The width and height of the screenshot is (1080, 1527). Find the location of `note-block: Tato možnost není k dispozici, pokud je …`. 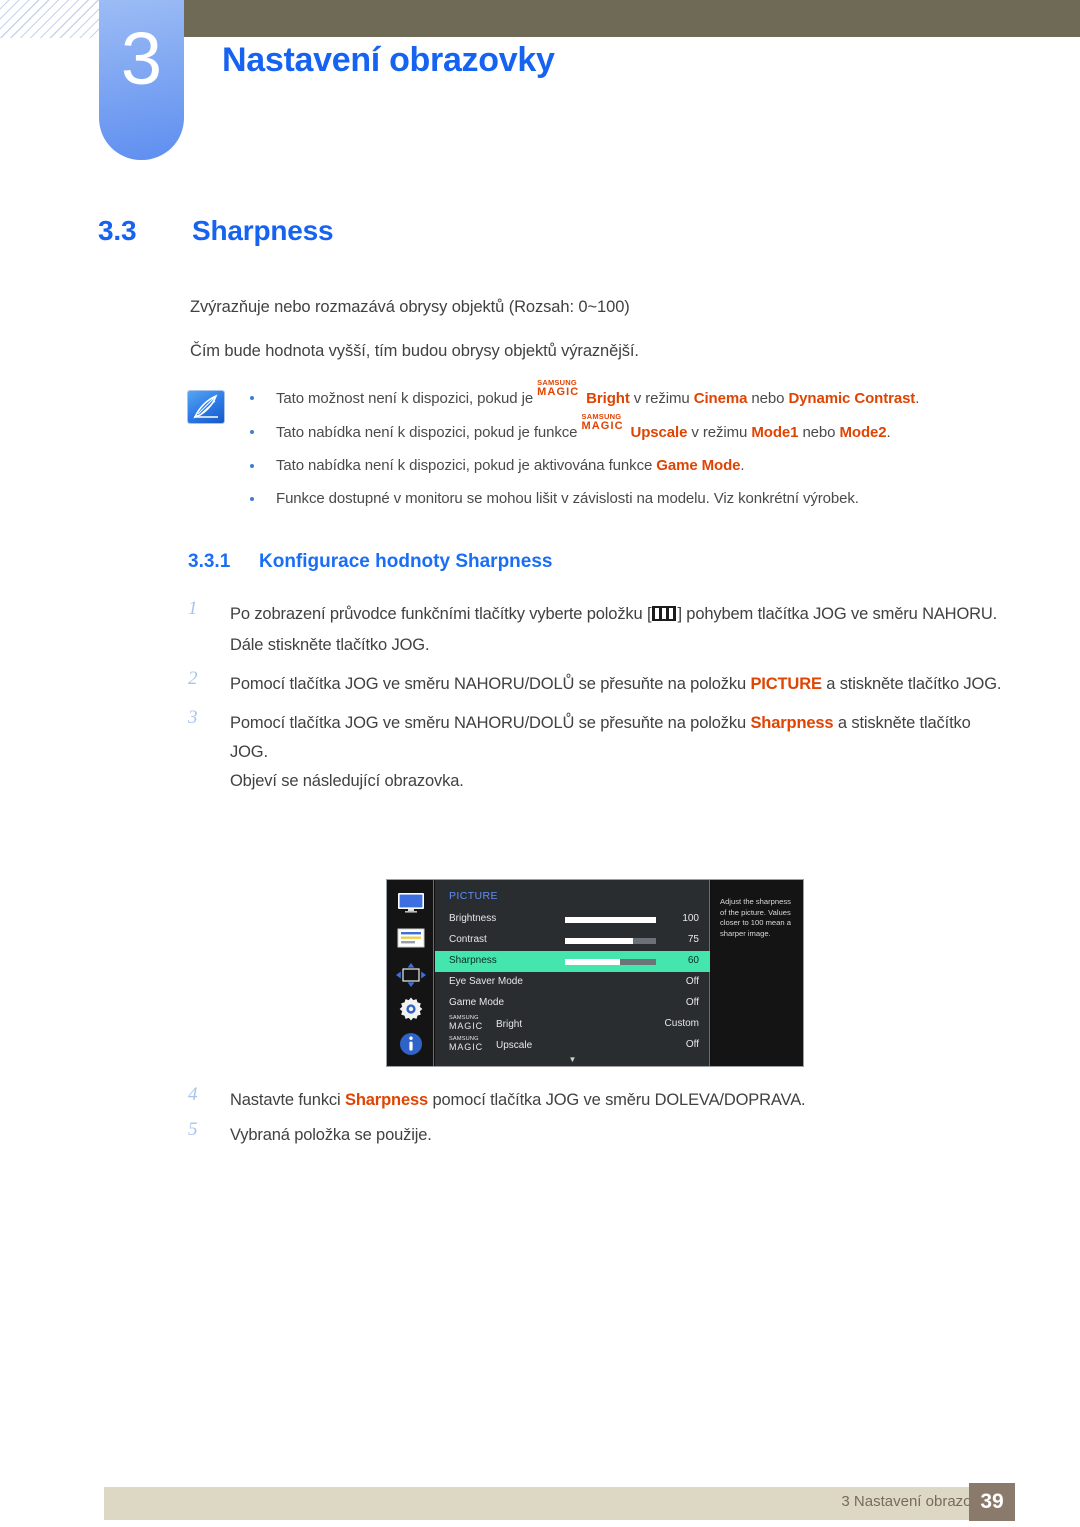

note-block: Tato možnost není k dispozici, pokud je … is located at coordinates (593, 450).